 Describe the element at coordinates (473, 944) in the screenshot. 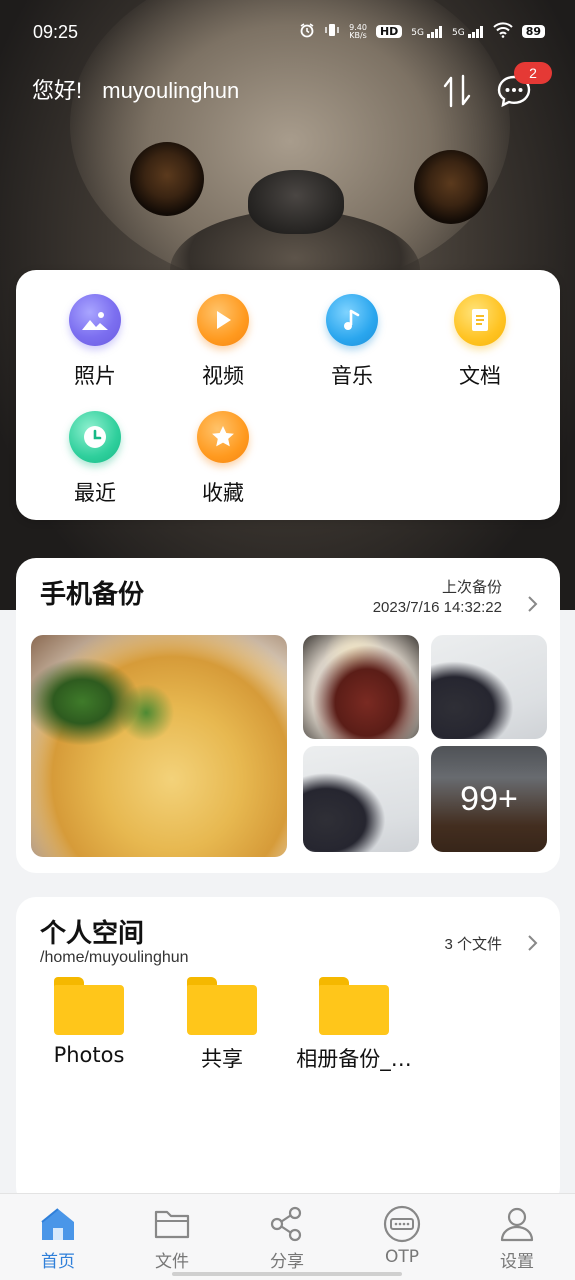

I see `file-count: 3 个文件` at that location.